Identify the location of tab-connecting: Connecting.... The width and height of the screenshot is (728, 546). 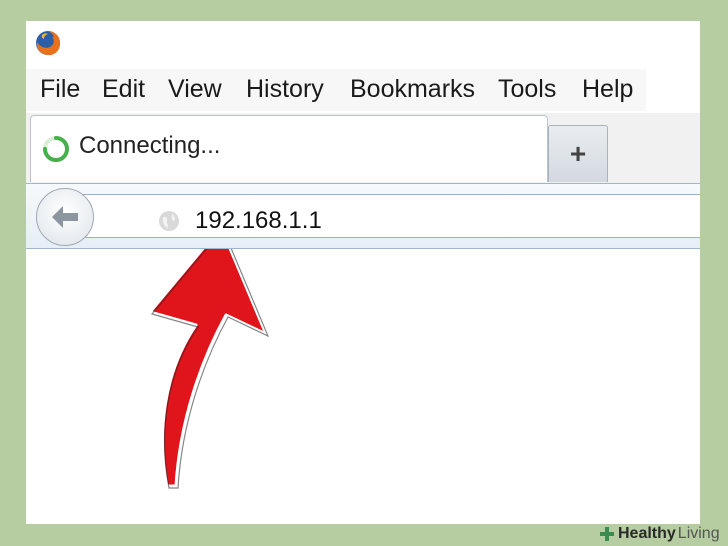
(289, 148).